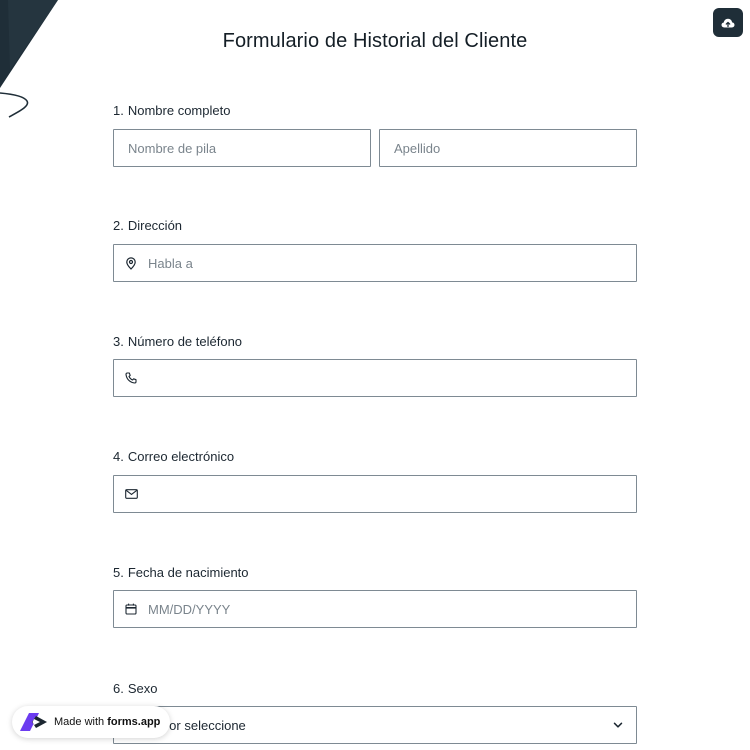  I want to click on address-input, so click(392, 263).